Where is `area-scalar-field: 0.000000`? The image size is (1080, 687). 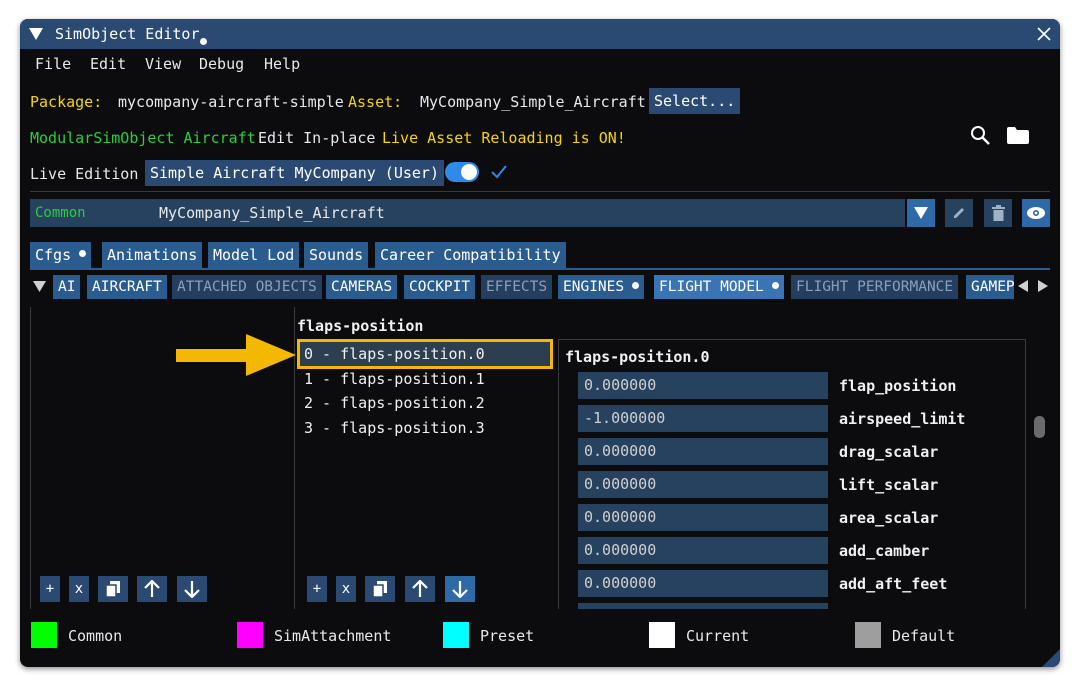 area-scalar-field: 0.000000 is located at coordinates (703, 517).